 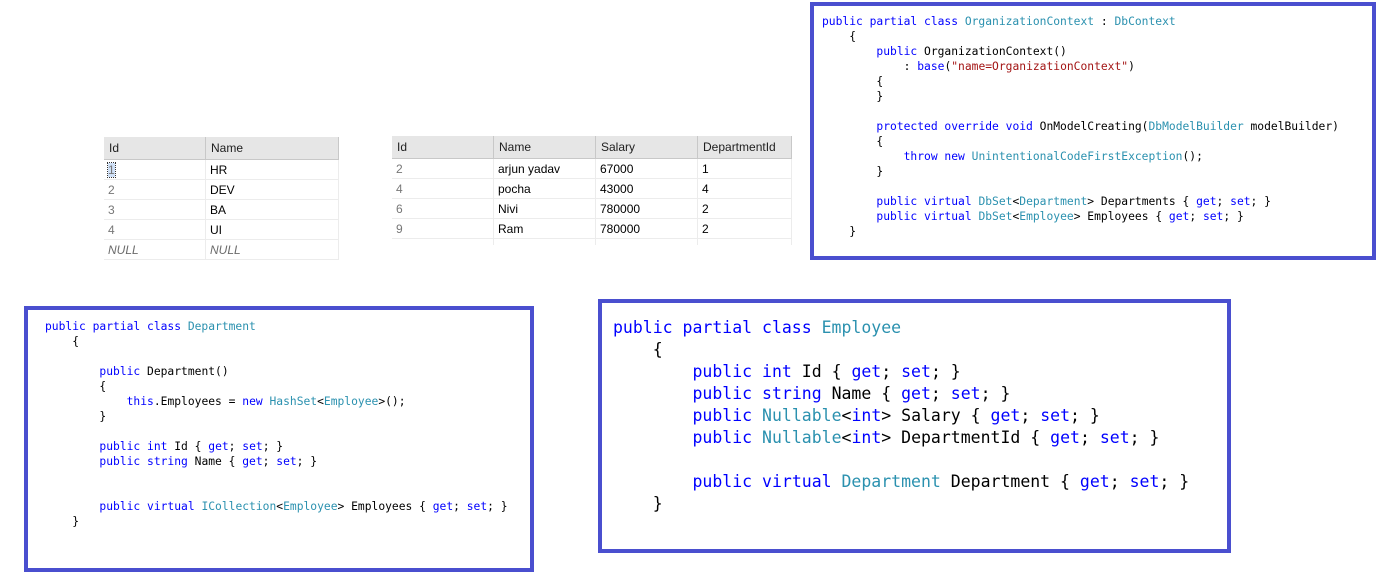 What do you see at coordinates (443, 208) in the screenshot?
I see `cell-id: 6` at bounding box center [443, 208].